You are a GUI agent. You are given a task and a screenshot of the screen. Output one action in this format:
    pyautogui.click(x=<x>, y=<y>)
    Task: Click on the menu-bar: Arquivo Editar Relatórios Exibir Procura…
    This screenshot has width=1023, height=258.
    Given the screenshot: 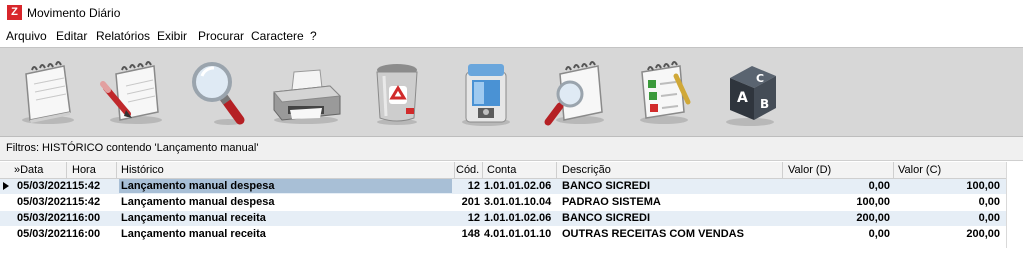 What is the action you would take?
    pyautogui.click(x=511, y=36)
    